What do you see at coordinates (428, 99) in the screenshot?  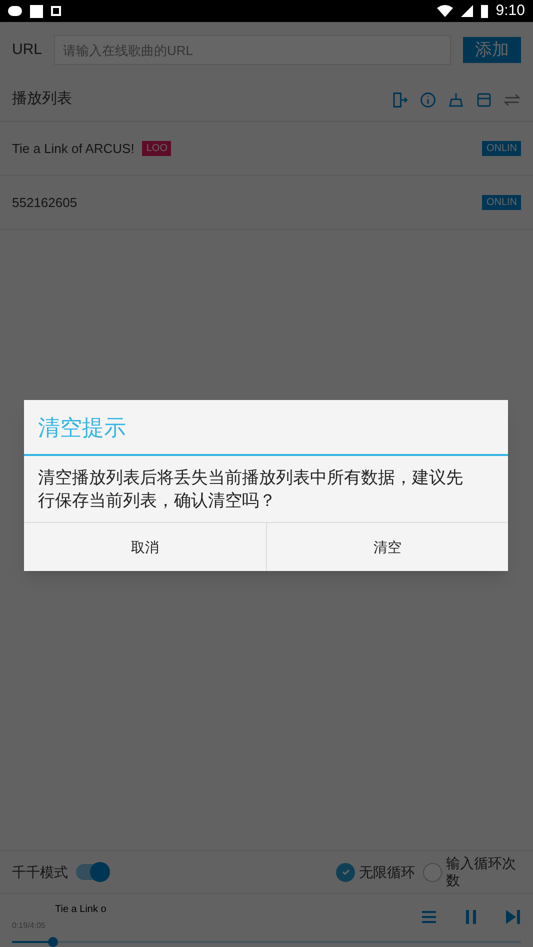 I see `info-icon` at bounding box center [428, 99].